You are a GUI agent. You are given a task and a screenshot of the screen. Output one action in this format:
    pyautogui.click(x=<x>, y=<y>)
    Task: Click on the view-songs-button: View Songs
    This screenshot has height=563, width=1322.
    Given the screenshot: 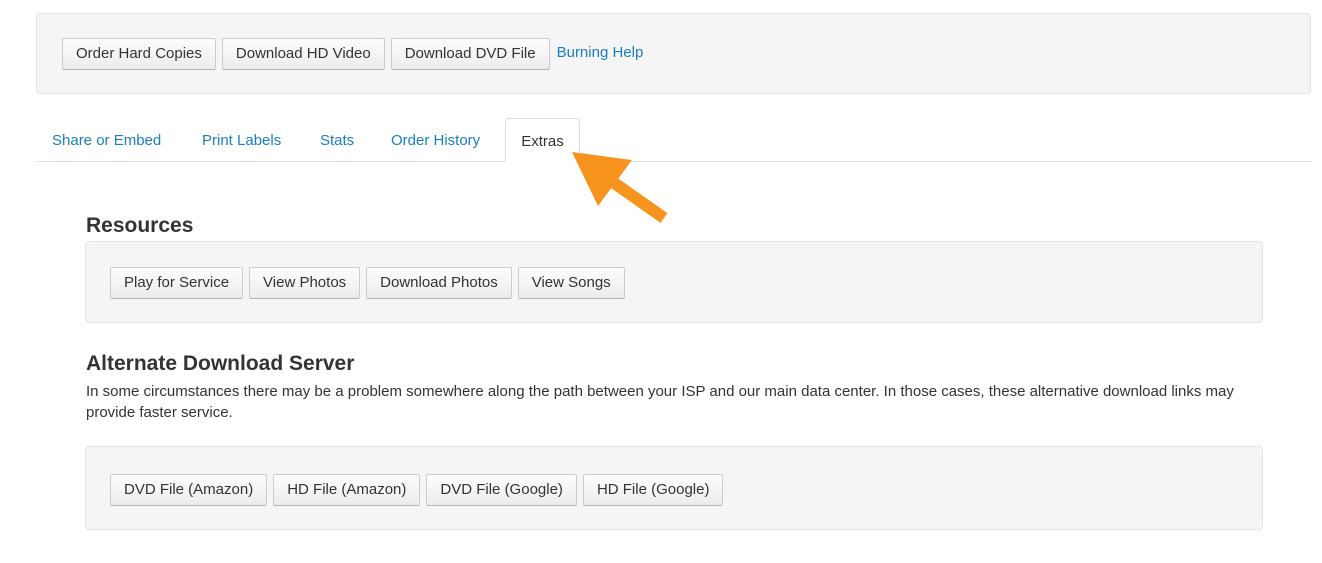 What is the action you would take?
    pyautogui.click(x=571, y=283)
    